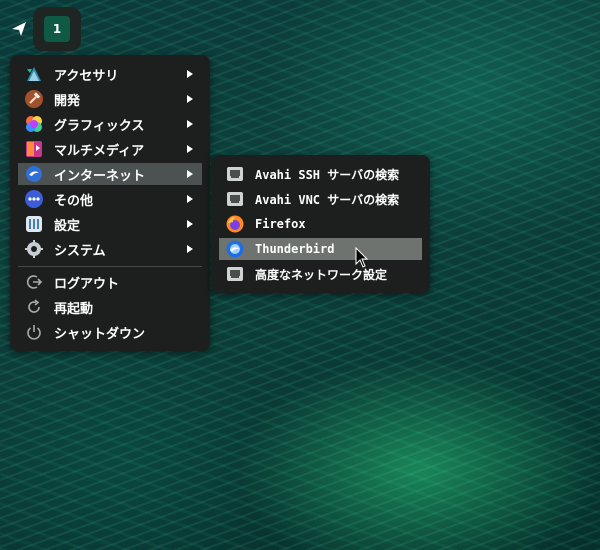 This screenshot has width=600, height=550. I want to click on menu-item-accessories: アクセサリ, so click(110, 74).